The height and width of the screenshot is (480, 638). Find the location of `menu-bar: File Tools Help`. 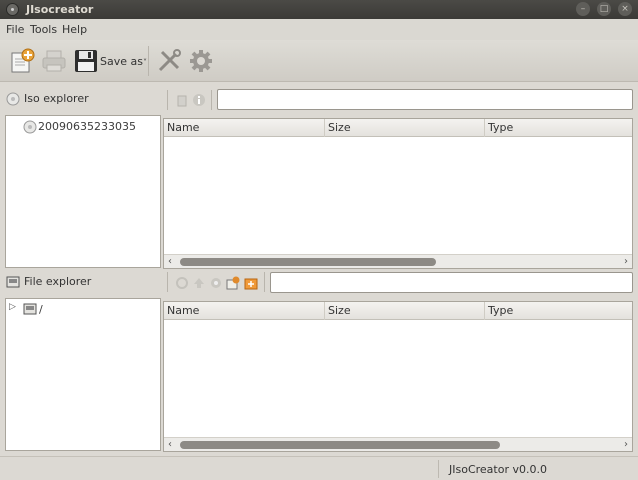

menu-bar: File Tools Help is located at coordinates (319, 29).